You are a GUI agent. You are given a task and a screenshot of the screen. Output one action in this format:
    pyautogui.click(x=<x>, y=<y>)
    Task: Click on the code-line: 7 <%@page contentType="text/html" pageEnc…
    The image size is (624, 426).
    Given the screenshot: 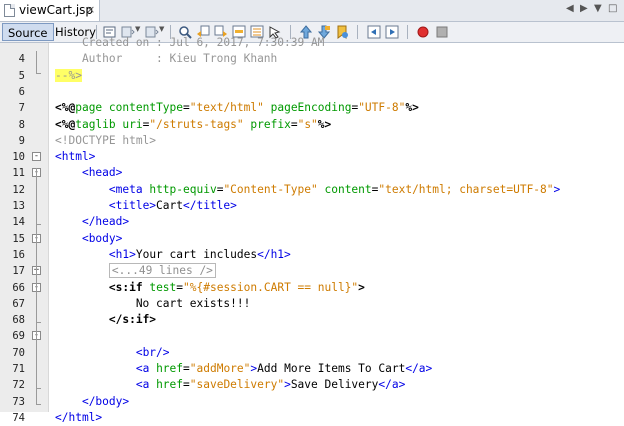 What is the action you would take?
    pyautogui.click(x=312, y=108)
    